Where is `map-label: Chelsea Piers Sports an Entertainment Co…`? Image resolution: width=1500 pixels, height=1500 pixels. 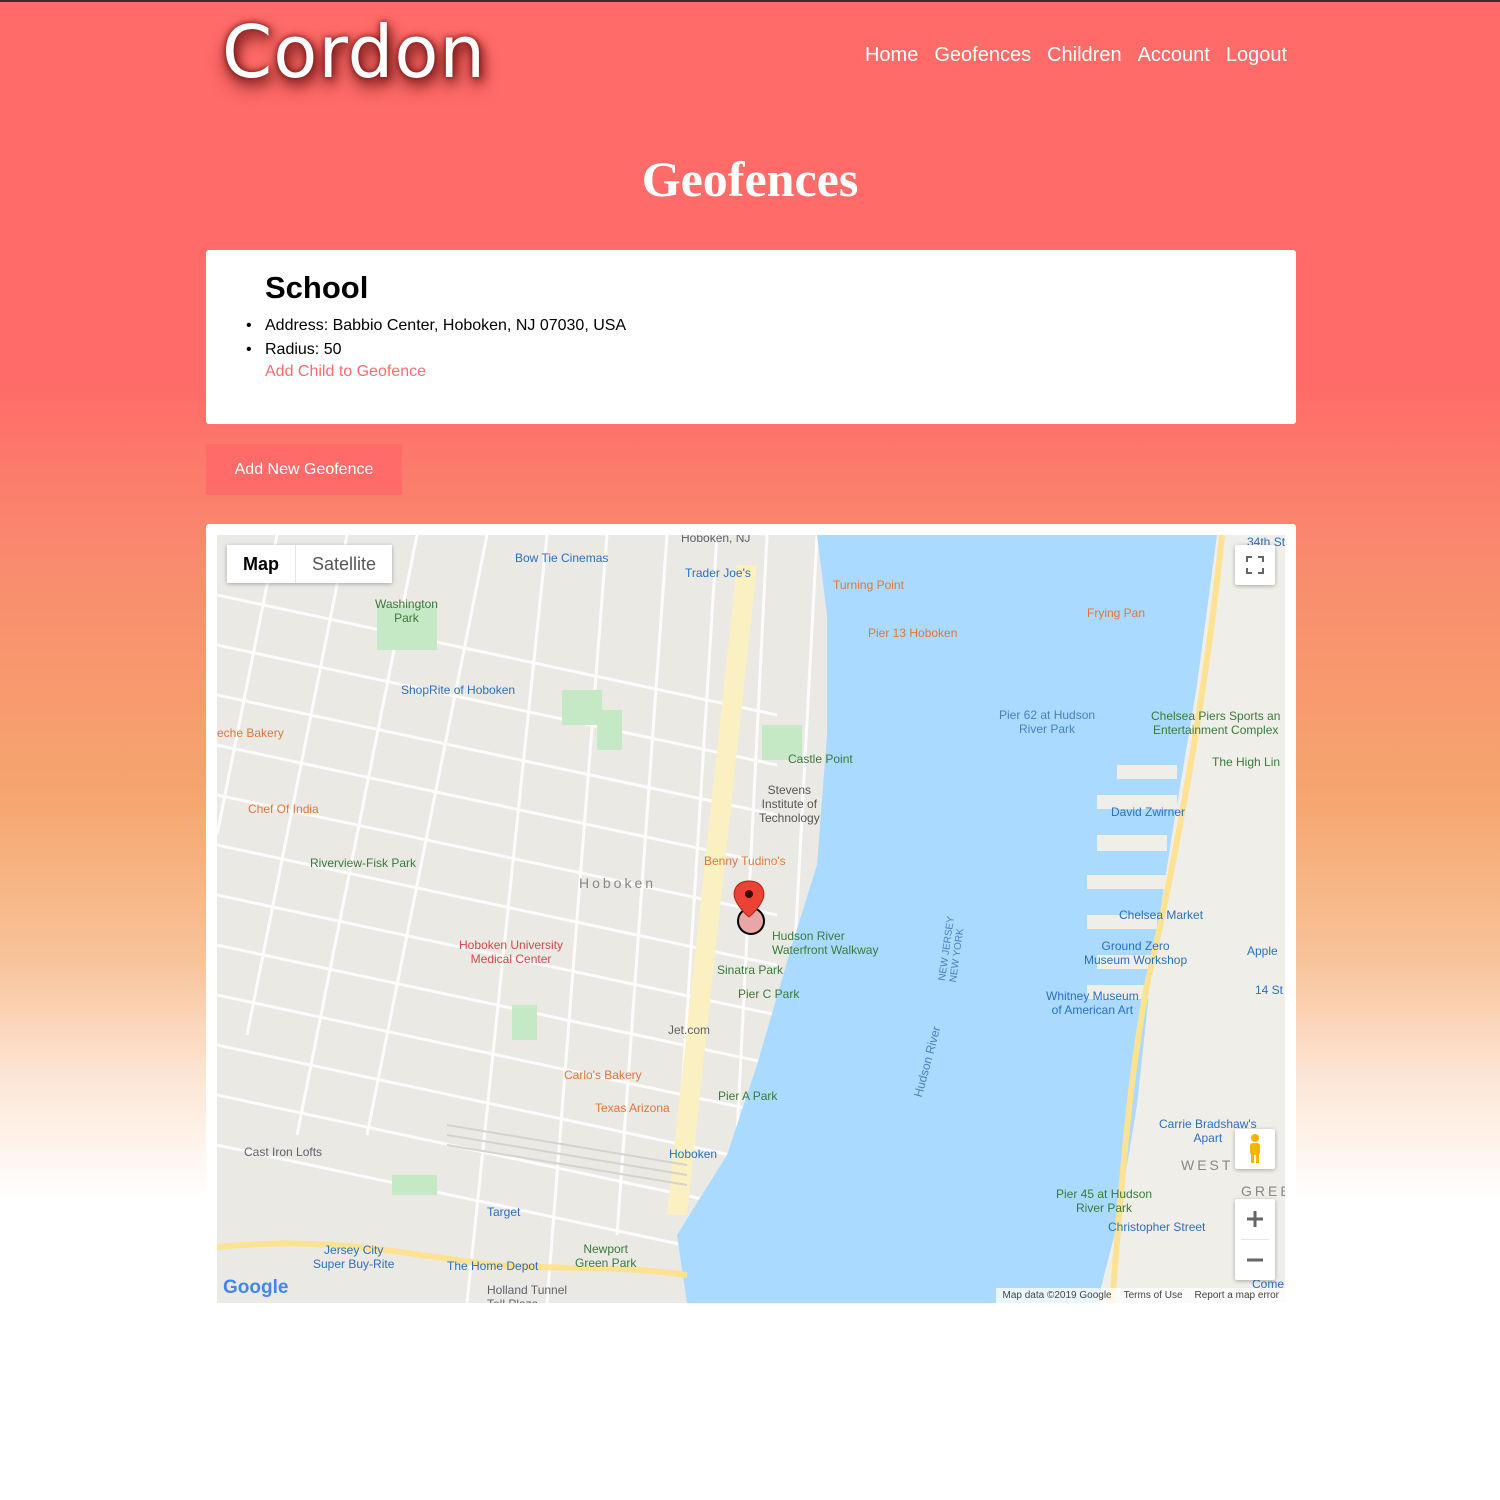 map-label: Chelsea Piers Sports an Entertainment Co… is located at coordinates (1216, 723).